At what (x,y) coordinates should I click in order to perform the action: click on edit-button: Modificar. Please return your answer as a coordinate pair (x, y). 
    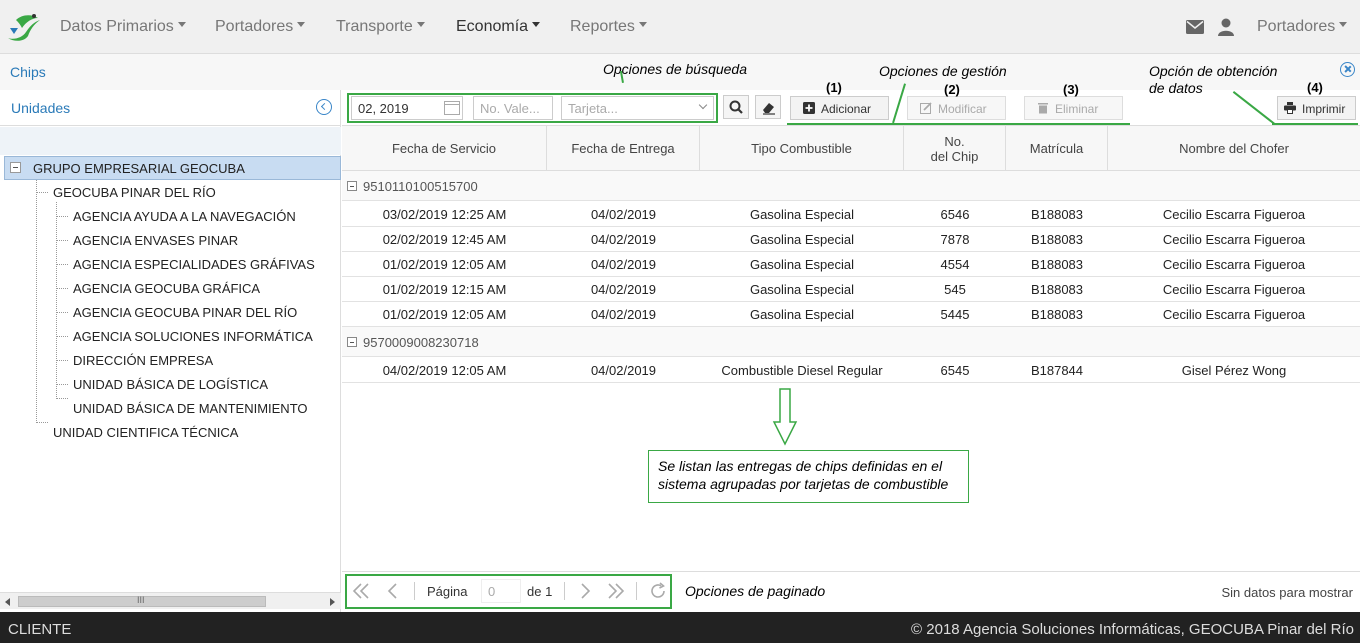
    Looking at the image, I should click on (956, 108).